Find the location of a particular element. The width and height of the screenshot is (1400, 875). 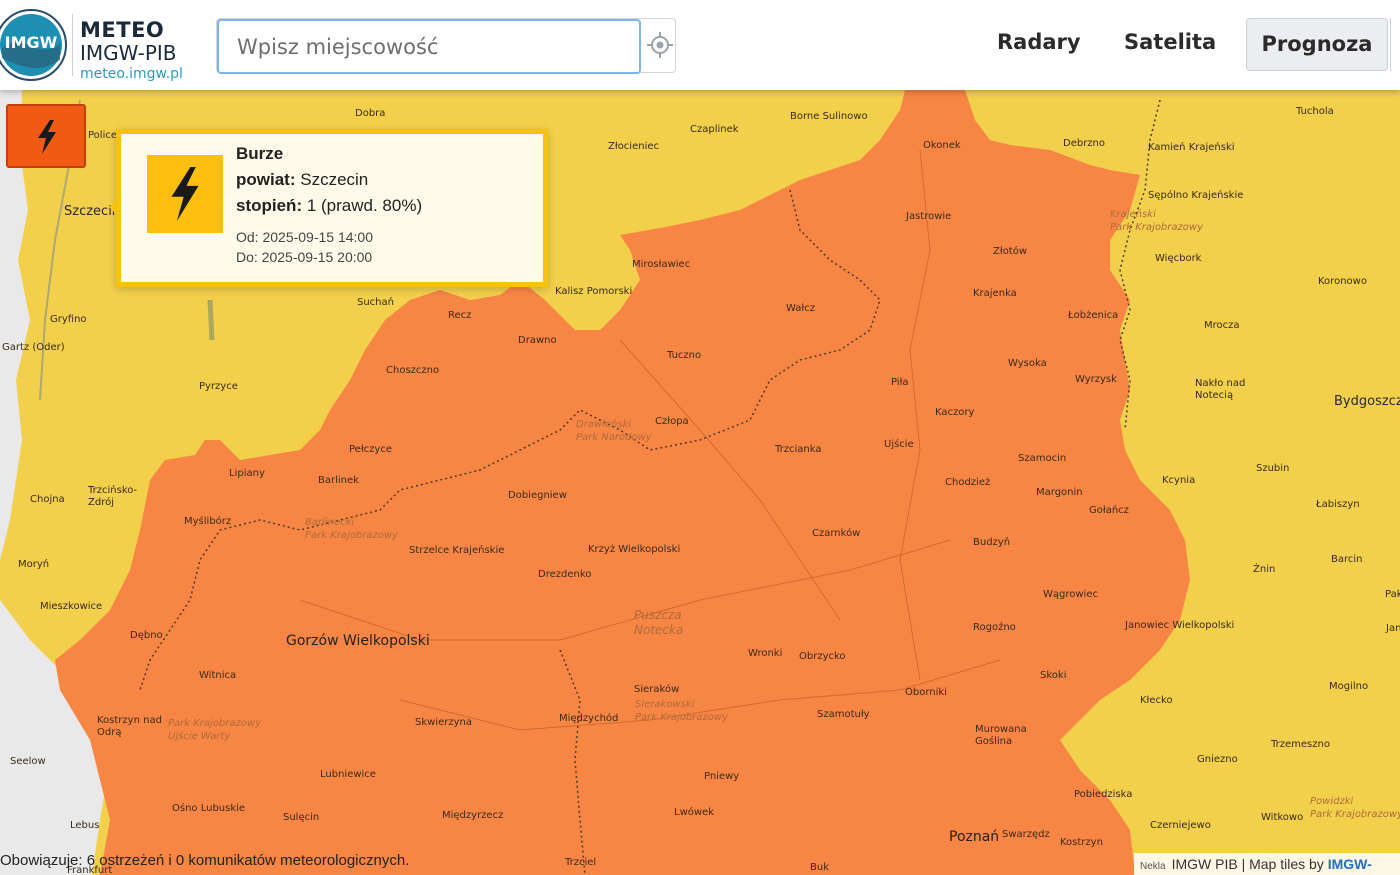

kostrzyn-label: Kostrzyn nad Odrą is located at coordinates (129, 726).